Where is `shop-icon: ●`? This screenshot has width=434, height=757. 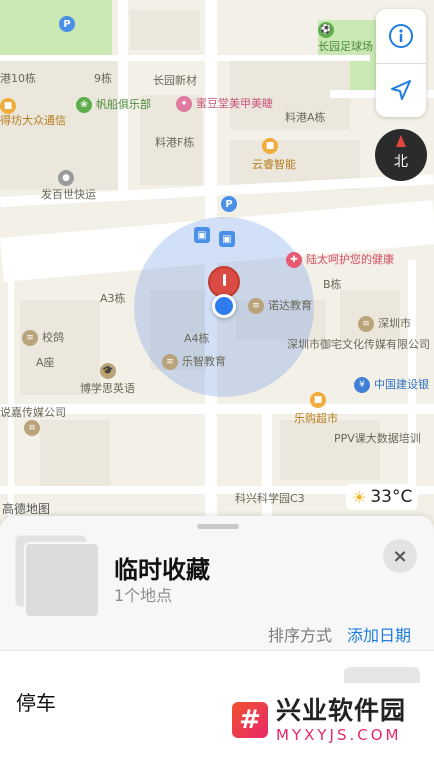 shop-icon: ● is located at coordinates (66, 178).